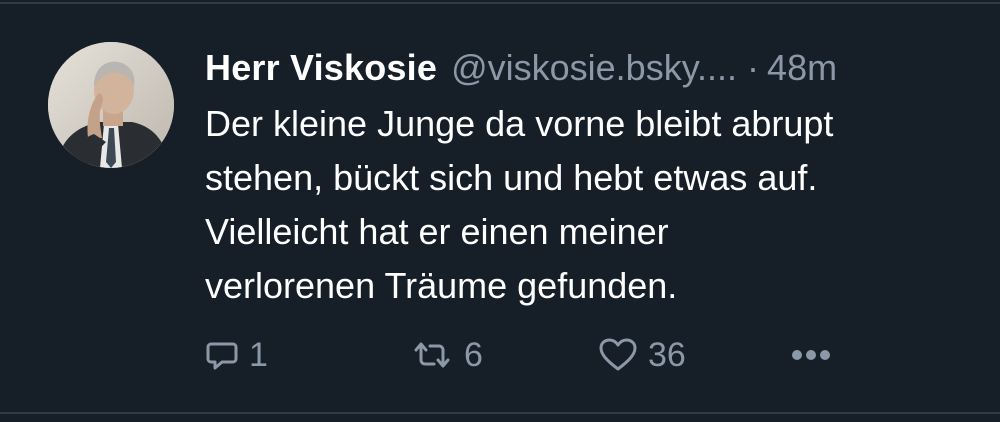 The image size is (1000, 422). What do you see at coordinates (437, 231) in the screenshot?
I see `post-text-line: Vielleicht hat er einen meiner` at bounding box center [437, 231].